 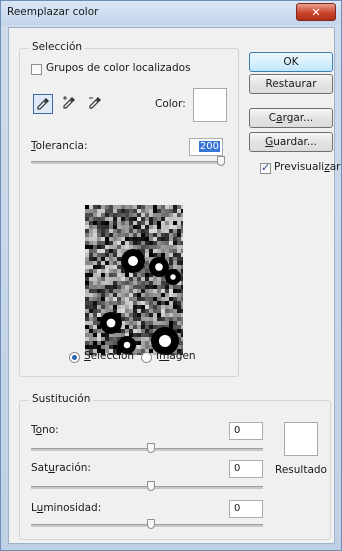 I want to click on selection-color-swatch, so click(x=210, y=105).